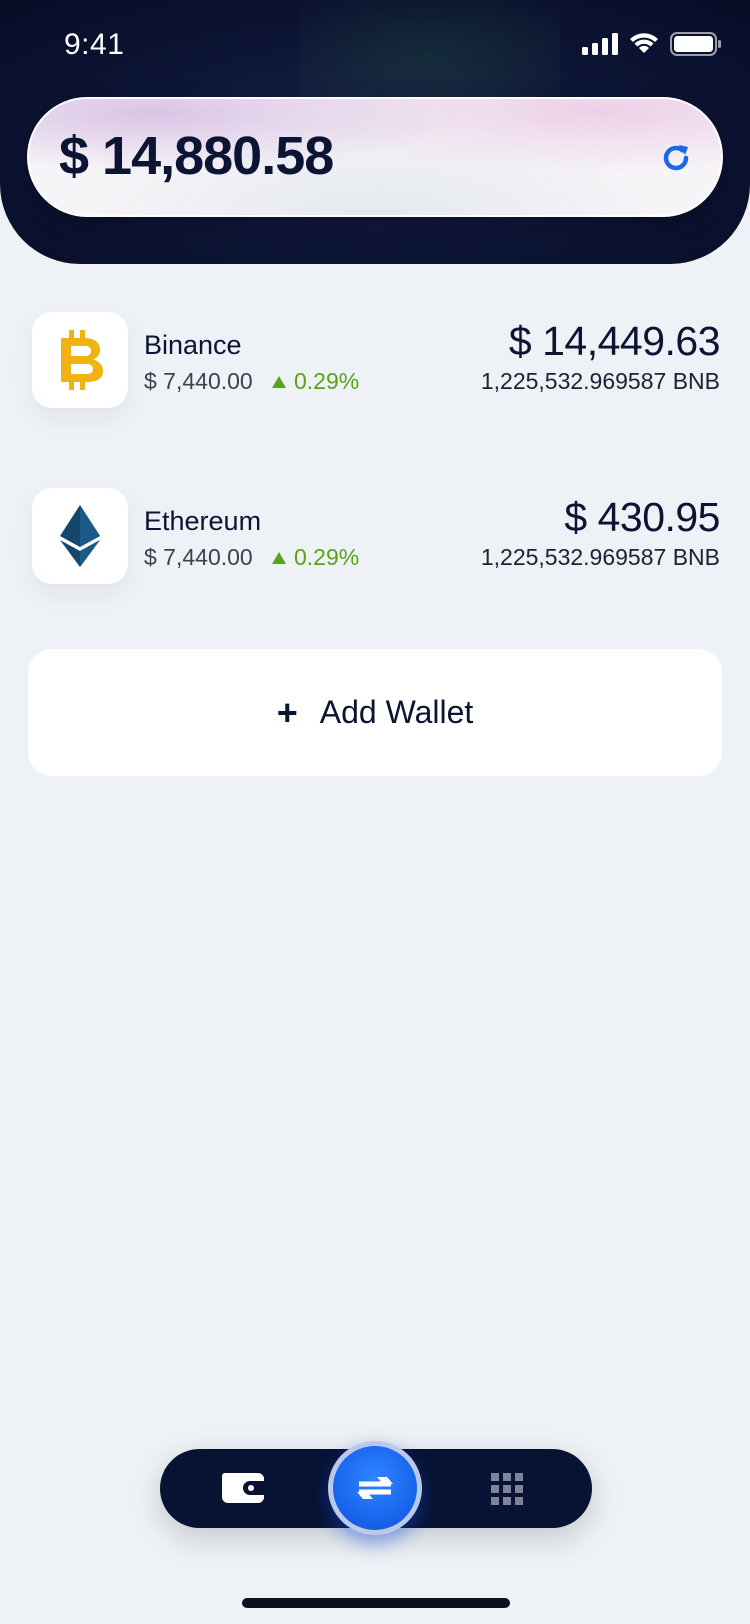 The image size is (750, 1624). I want to click on add-wallet-button: + Add Wallet, so click(375, 712).